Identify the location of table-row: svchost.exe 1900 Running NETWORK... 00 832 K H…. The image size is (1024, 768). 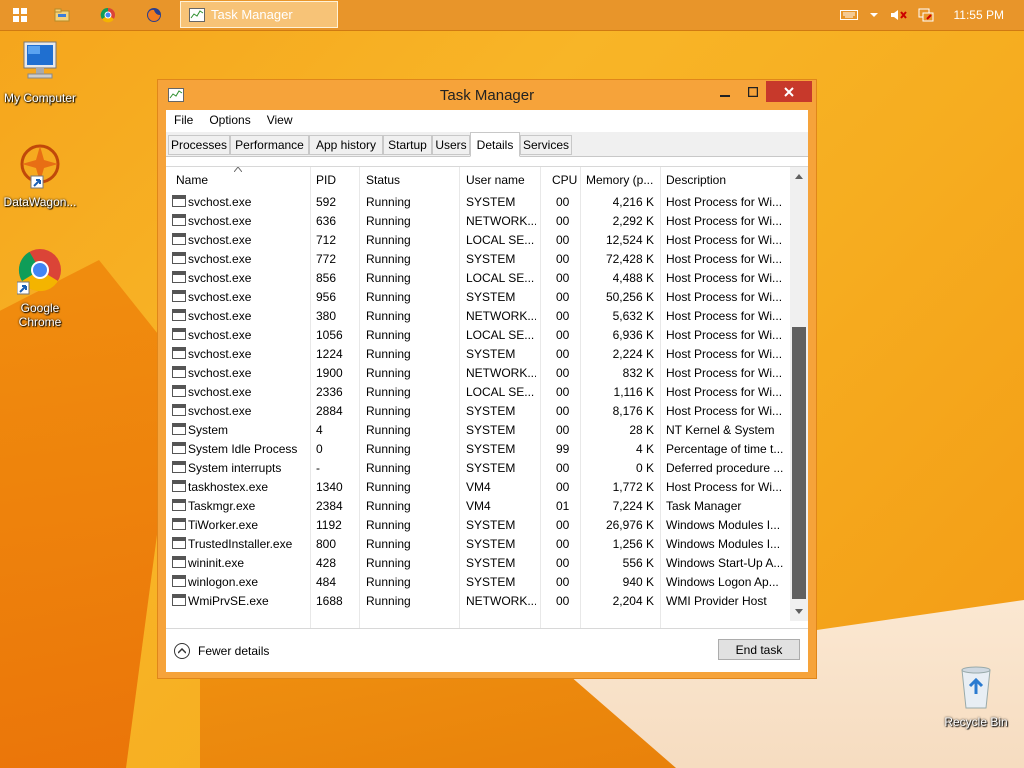
(478, 373).